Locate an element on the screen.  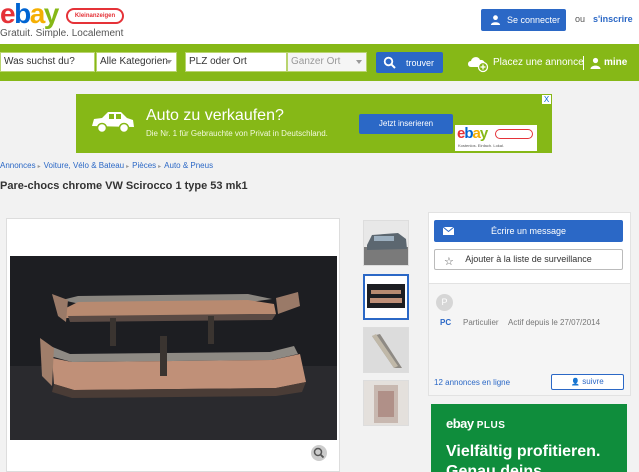
category-value: Alle Kategorien is located at coordinates (134, 61).